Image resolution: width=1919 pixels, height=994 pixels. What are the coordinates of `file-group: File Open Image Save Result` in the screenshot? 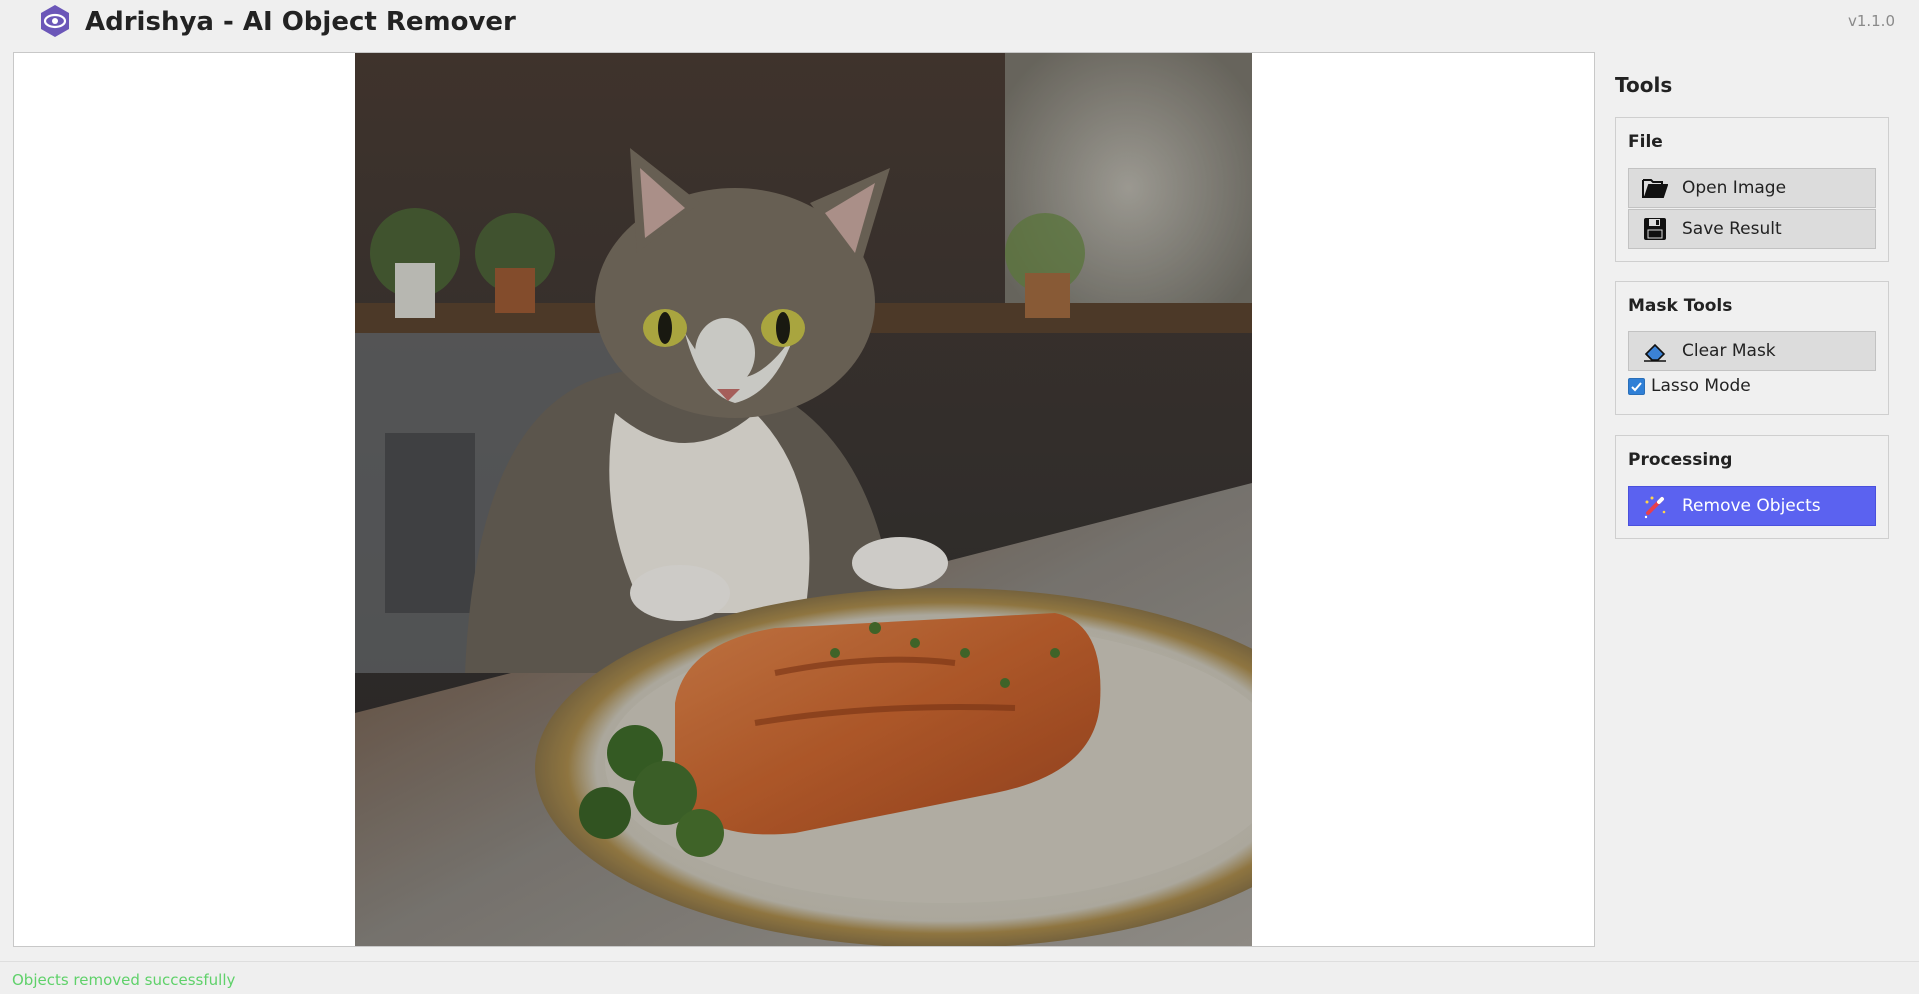 It's located at (1752, 189).